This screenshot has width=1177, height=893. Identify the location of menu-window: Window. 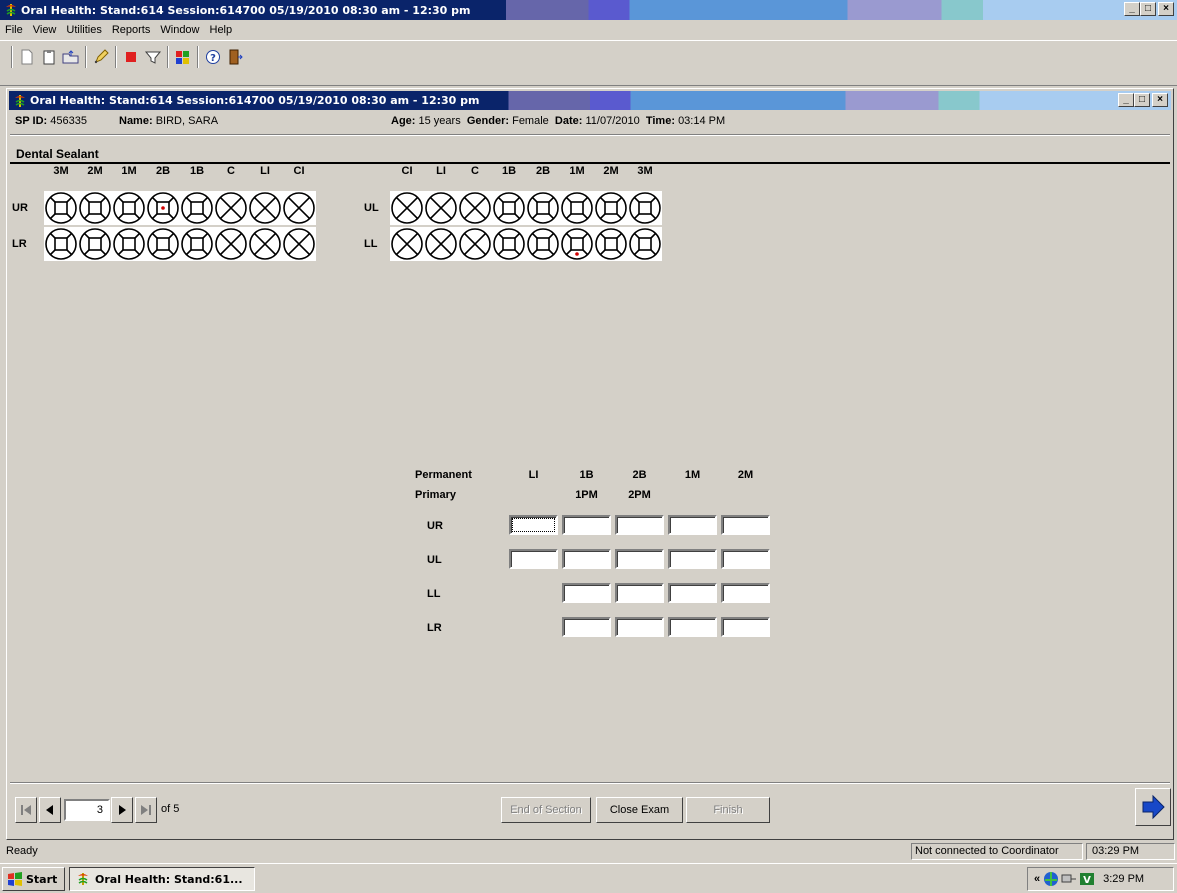
(179, 30).